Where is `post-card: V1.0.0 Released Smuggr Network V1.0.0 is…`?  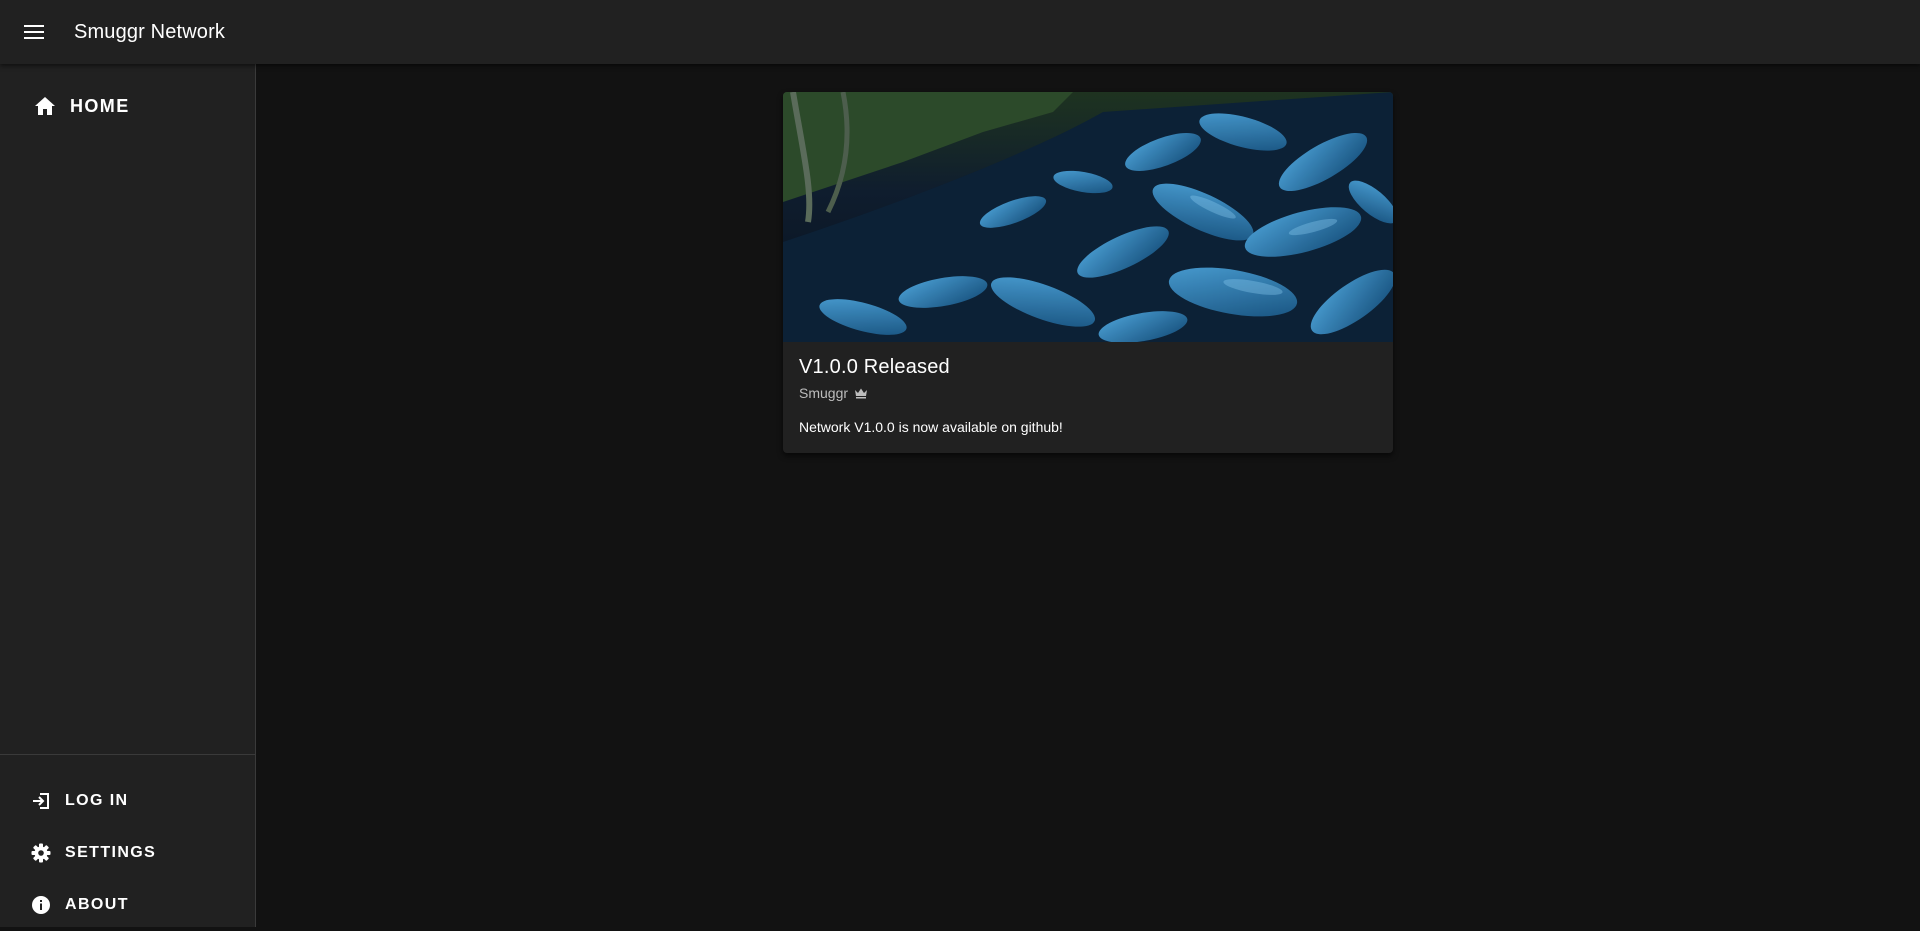 post-card: V1.0.0 Released Smuggr Network V1.0.0 is… is located at coordinates (1088, 272).